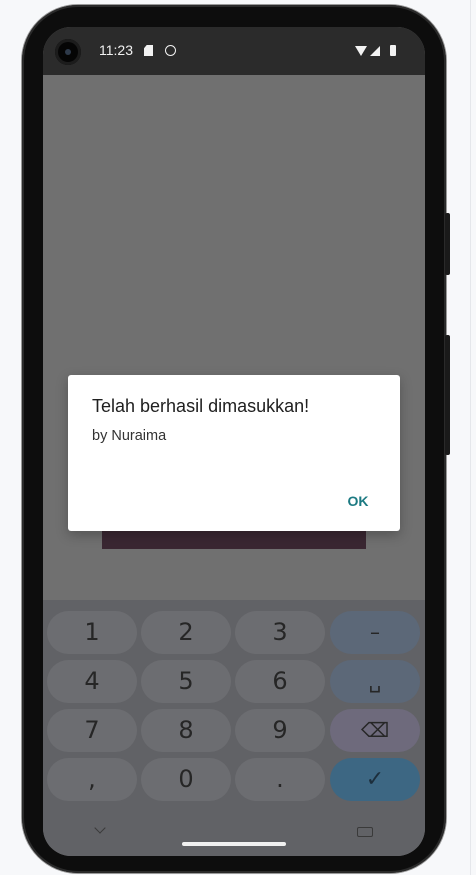 The height and width of the screenshot is (875, 476). Describe the element at coordinates (280, 681) in the screenshot. I see `key-6: 6` at that location.